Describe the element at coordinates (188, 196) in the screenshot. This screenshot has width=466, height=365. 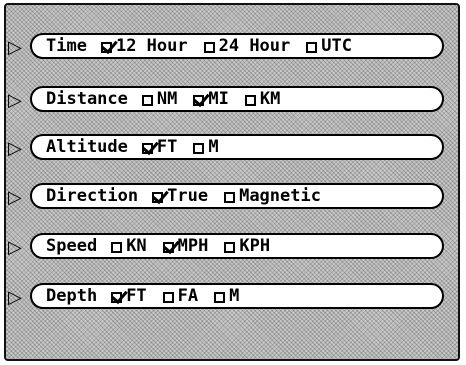
I see `option-label: True` at that location.